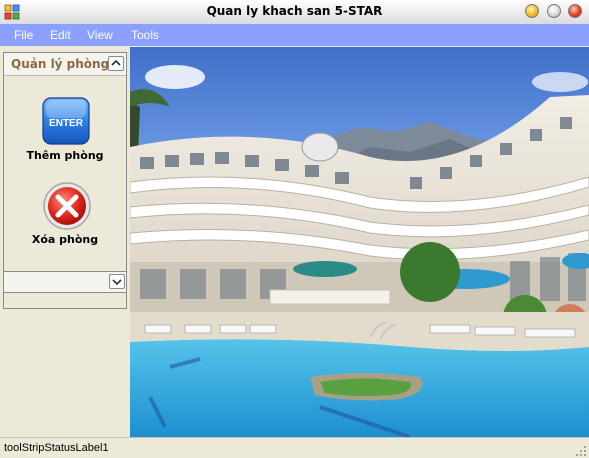  Describe the element at coordinates (145, 35) in the screenshot. I see `menu-tools: Tools` at that location.